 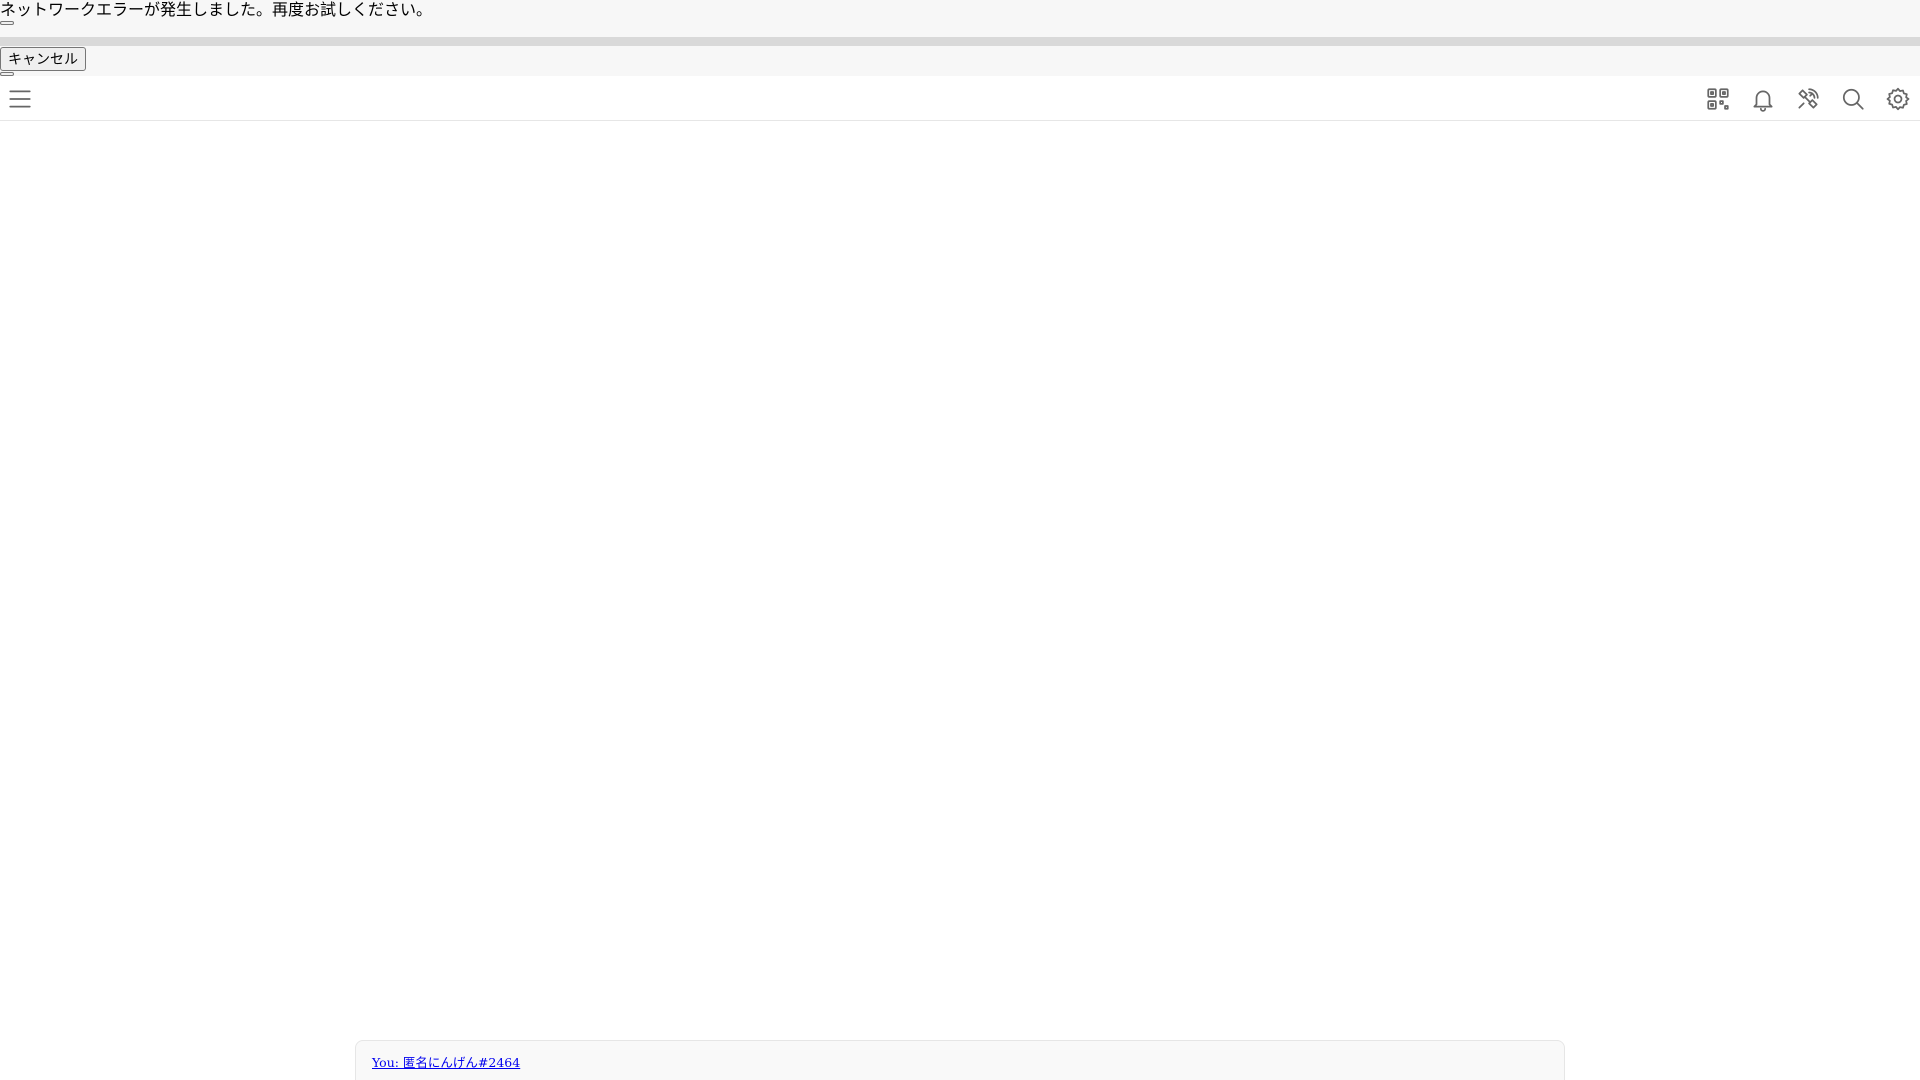 What do you see at coordinates (960, 1060) in the screenshot?
I see `post-form-panel: You: 匿名にんげん#2464` at bounding box center [960, 1060].